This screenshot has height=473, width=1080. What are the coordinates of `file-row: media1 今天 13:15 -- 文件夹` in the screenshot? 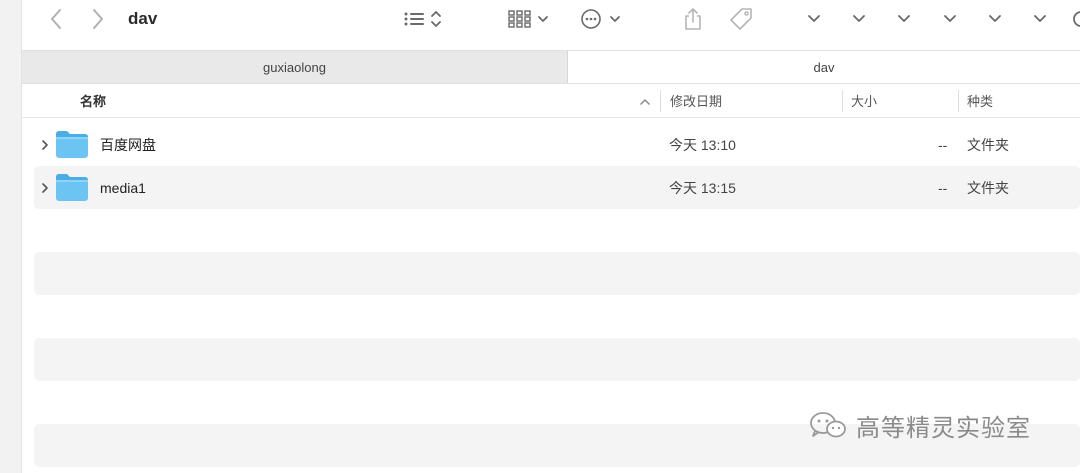 It's located at (557, 187).